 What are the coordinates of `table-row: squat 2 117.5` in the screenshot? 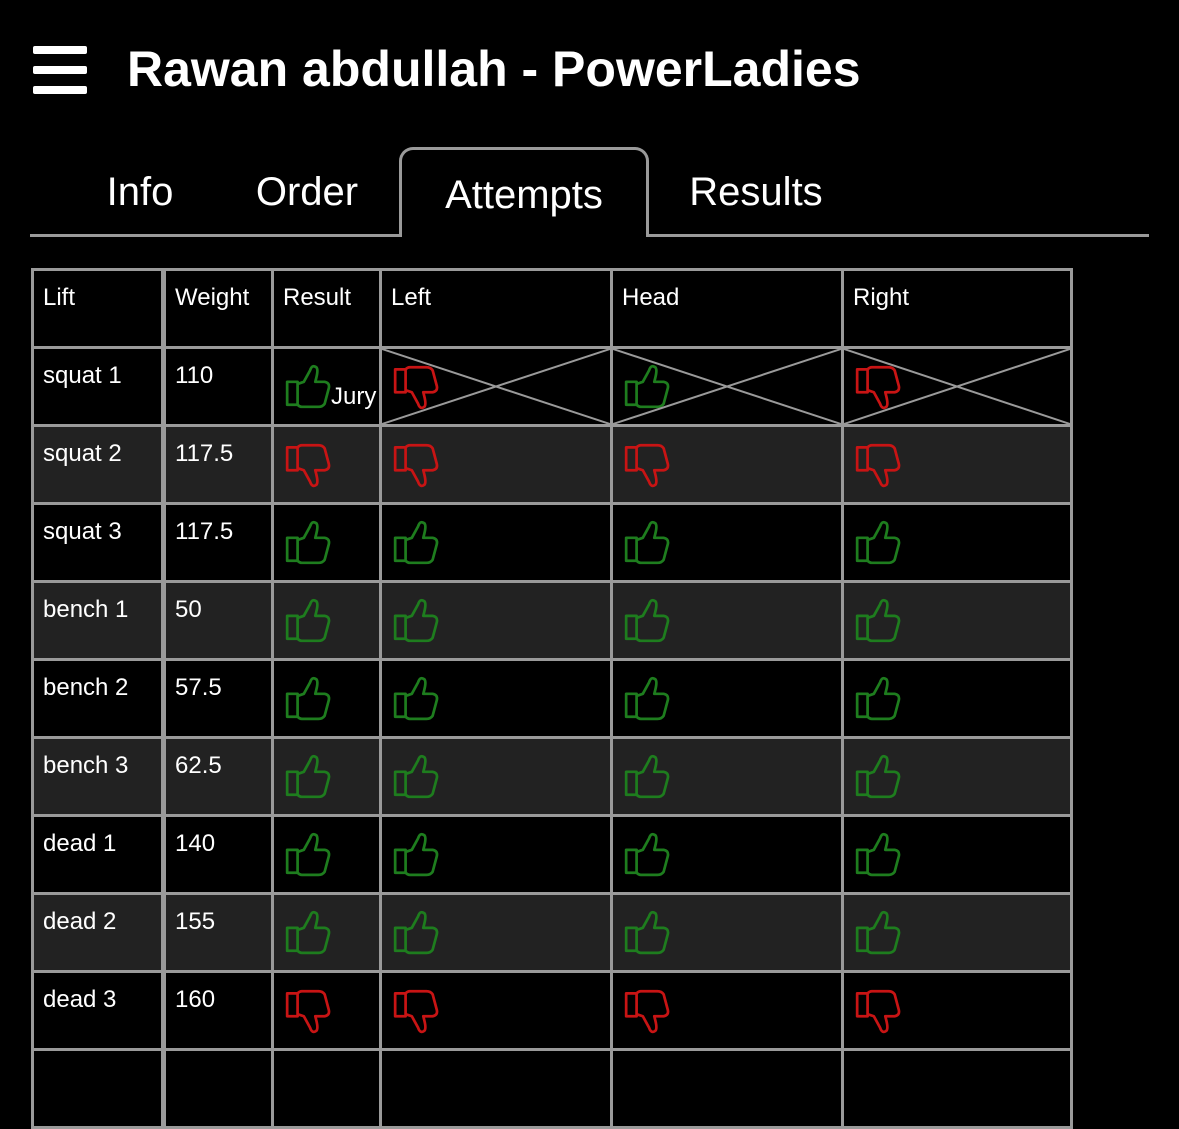 It's located at (552, 464).